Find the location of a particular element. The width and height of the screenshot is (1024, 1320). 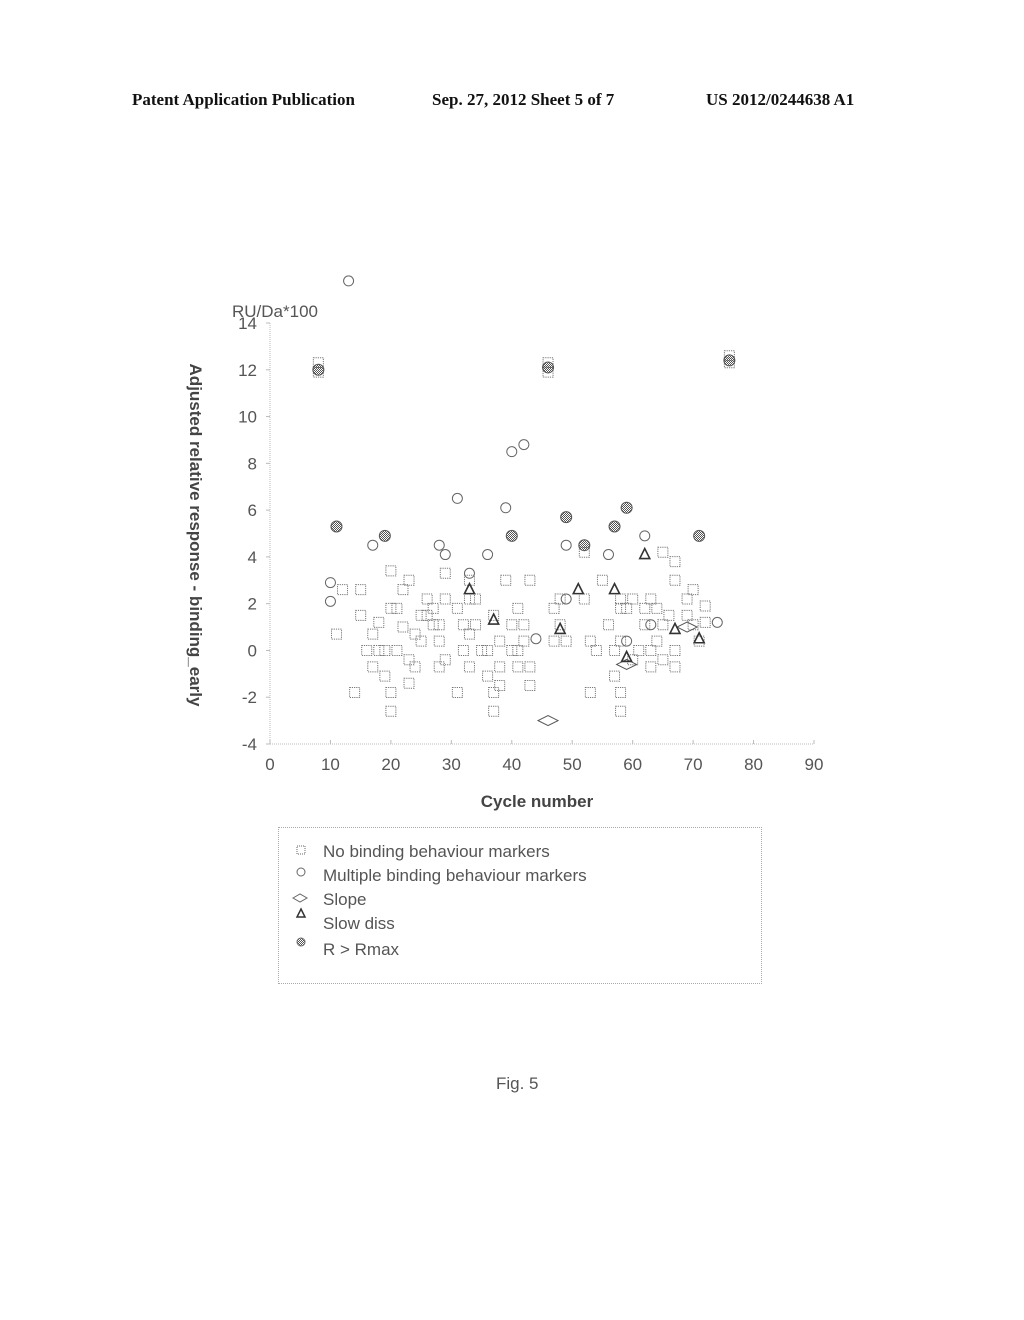

y-unit-label: RU/Da*100 is located at coordinates (275, 311).